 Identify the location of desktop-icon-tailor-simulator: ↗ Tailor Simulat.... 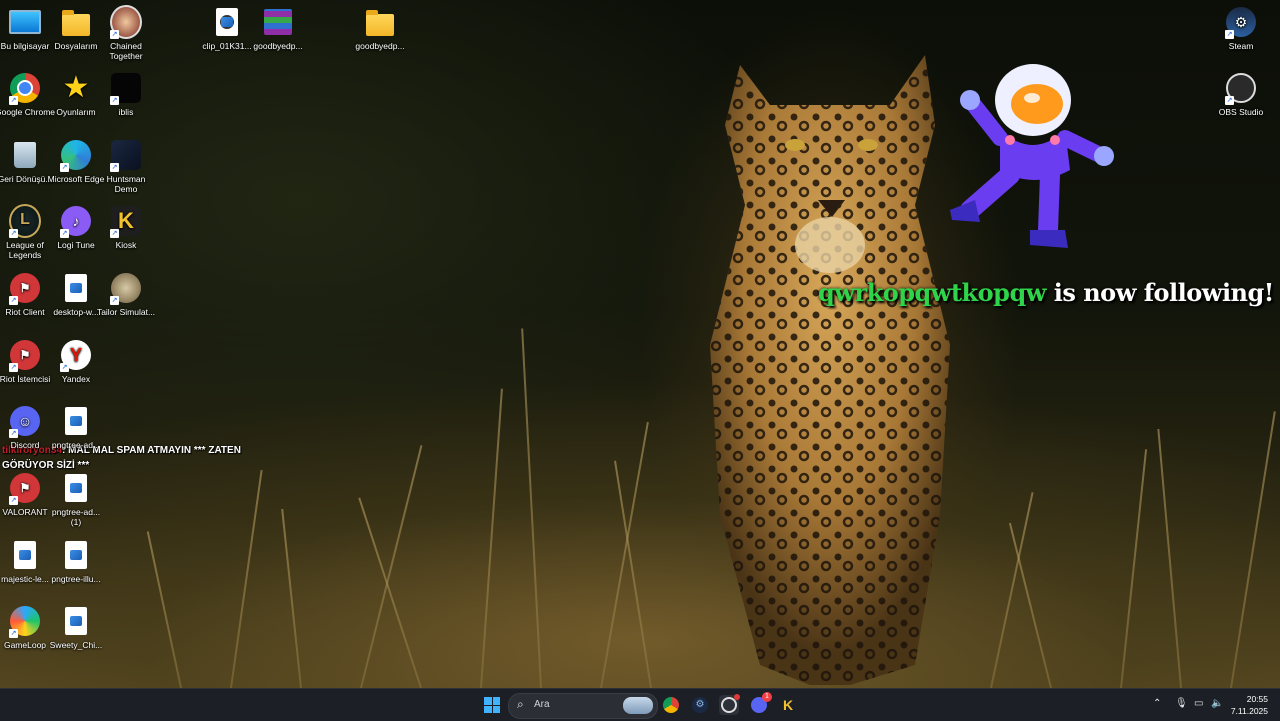
(126, 294).